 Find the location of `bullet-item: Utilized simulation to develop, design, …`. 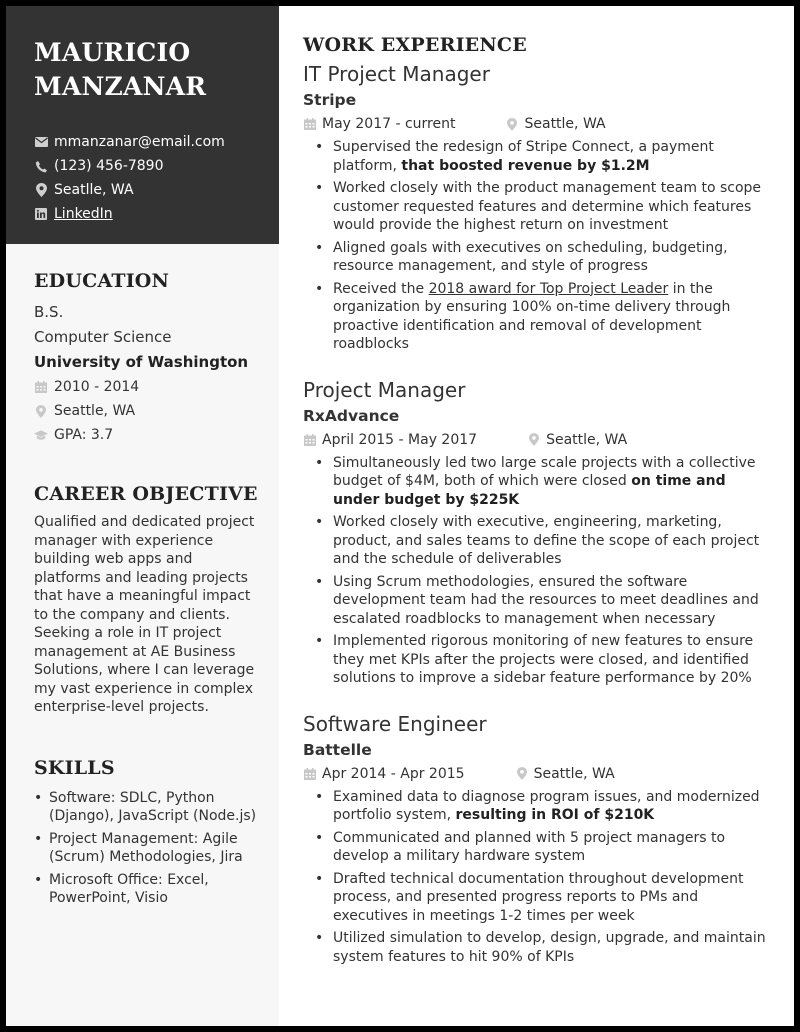

bullet-item: Utilized simulation to develop, design, … is located at coordinates (541, 947).